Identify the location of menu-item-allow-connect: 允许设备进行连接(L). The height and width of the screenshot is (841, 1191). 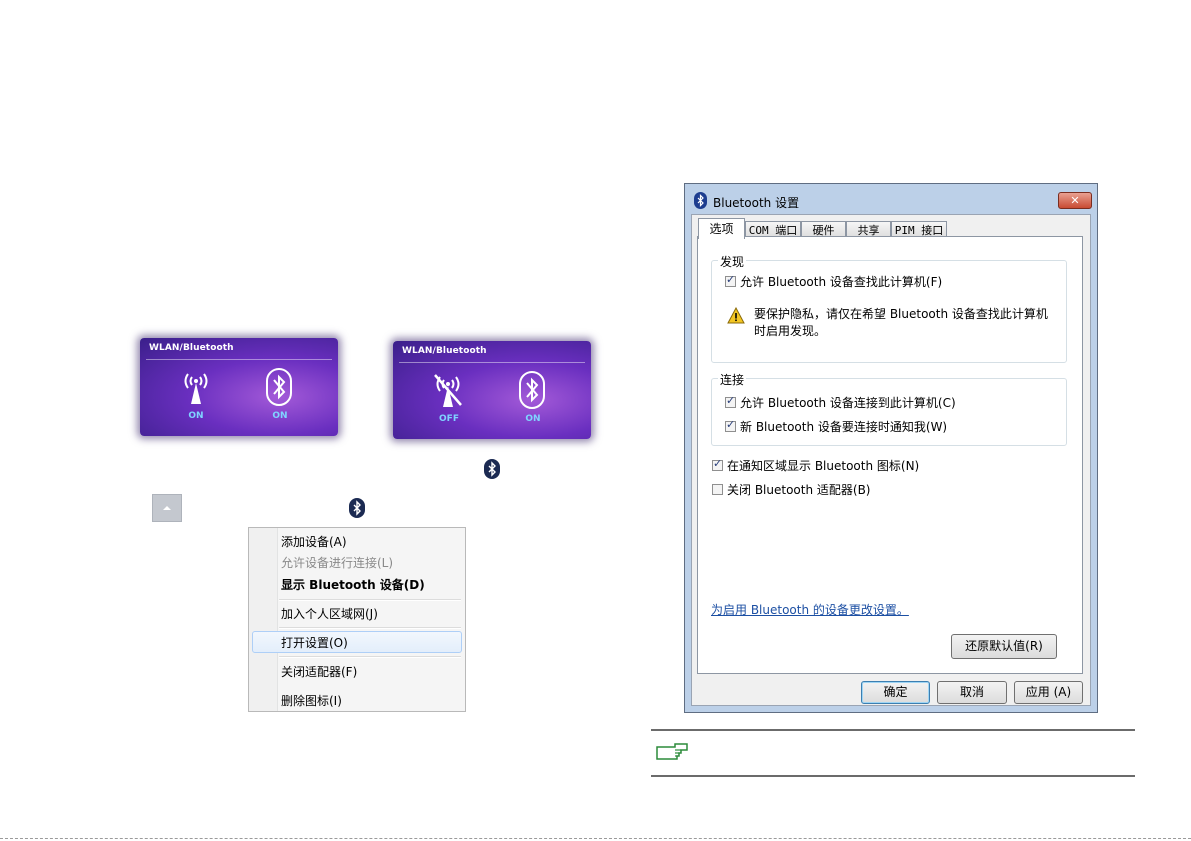
(337, 562).